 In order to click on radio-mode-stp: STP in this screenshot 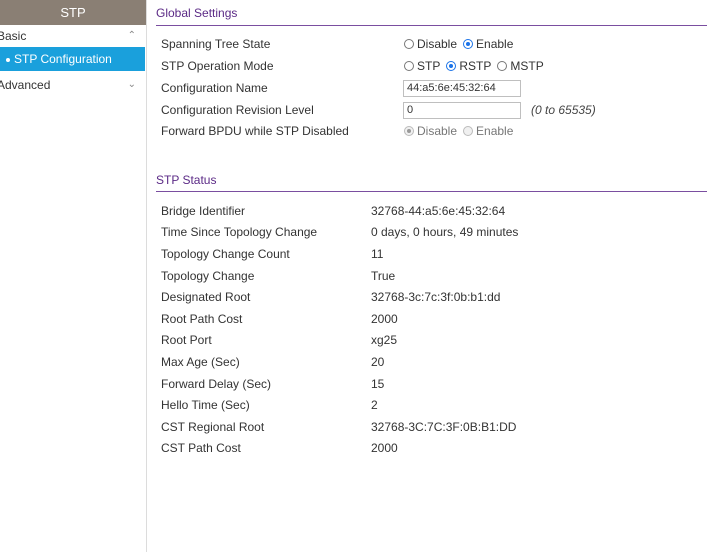, I will do `click(422, 66)`.